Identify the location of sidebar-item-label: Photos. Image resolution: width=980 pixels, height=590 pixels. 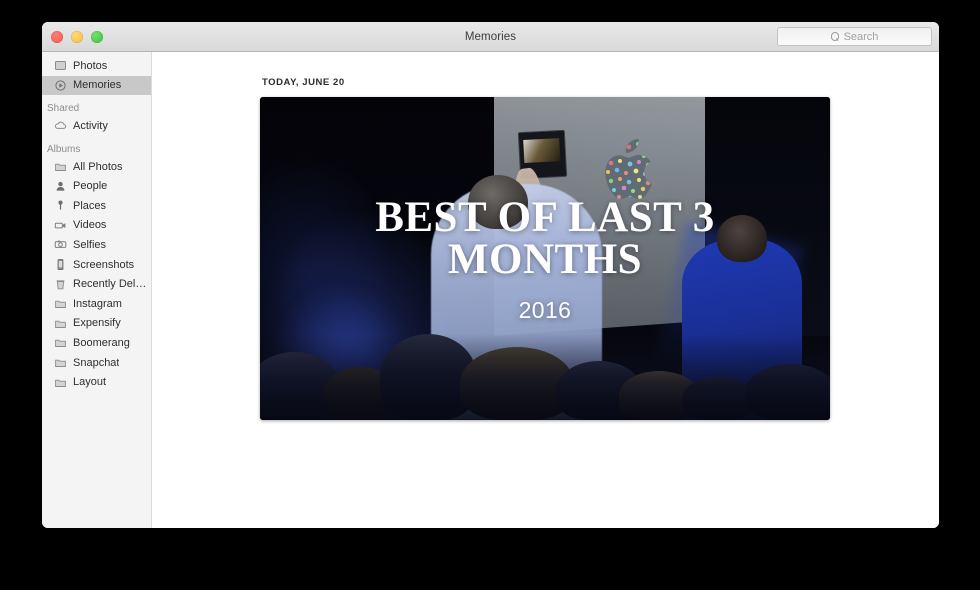
(90, 65).